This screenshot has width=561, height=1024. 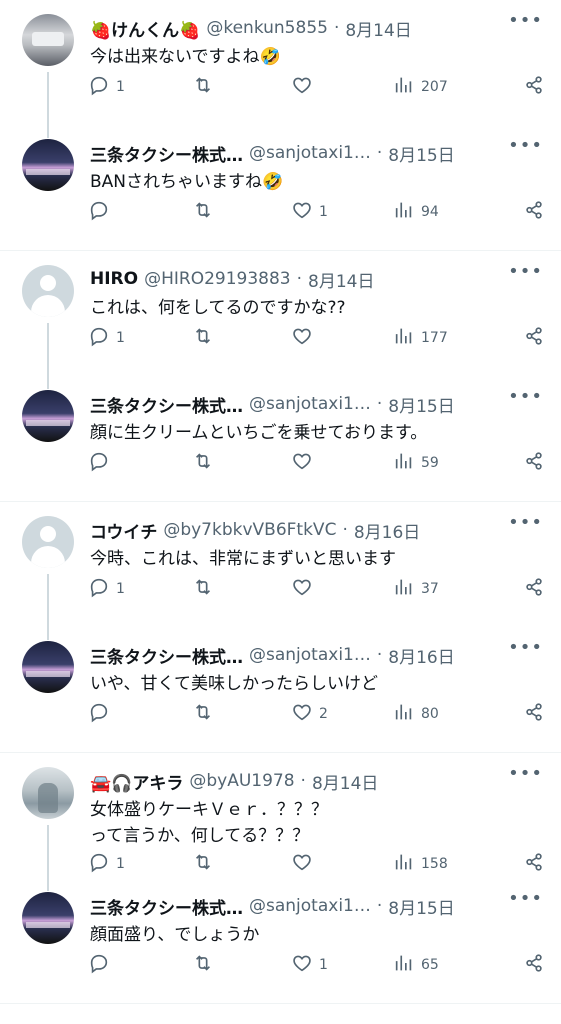 I want to click on user-handle: @by7kbkvVB6FtkVC, so click(x=249, y=530).